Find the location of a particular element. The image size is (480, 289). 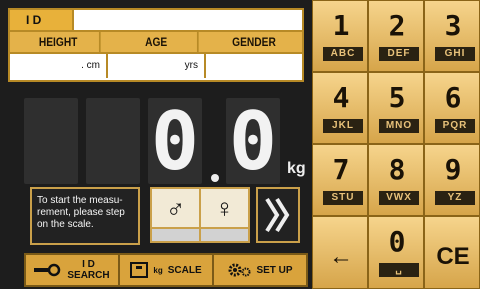

double-chevron-right-icon is located at coordinates (277, 215).